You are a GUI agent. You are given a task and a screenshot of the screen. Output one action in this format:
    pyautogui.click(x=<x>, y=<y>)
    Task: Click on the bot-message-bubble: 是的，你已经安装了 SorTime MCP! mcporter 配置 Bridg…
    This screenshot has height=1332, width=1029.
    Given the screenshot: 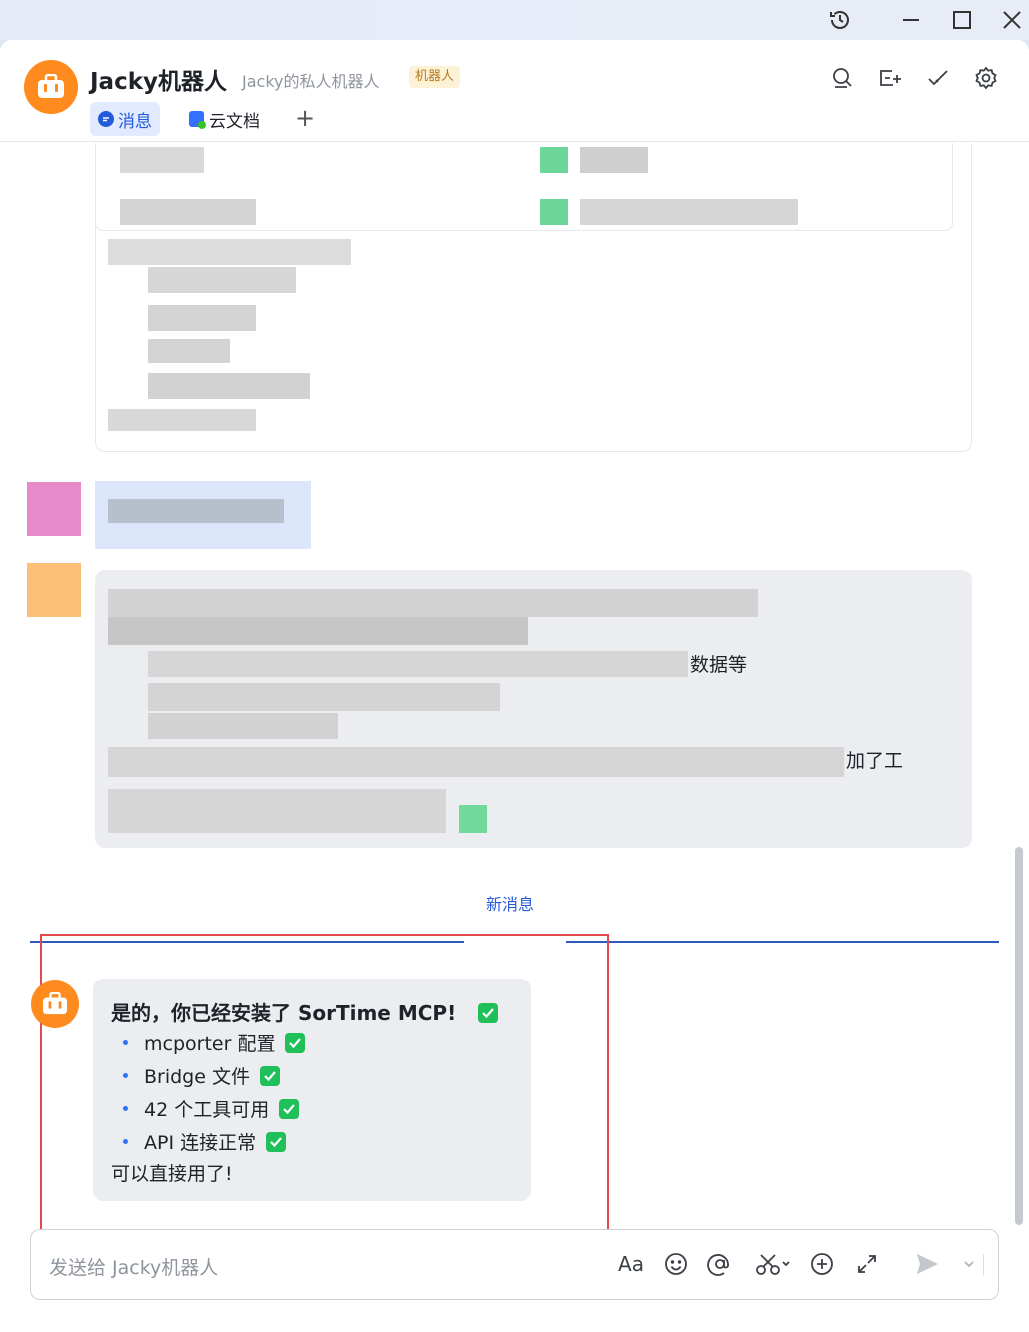 What is the action you would take?
    pyautogui.click(x=312, y=1090)
    